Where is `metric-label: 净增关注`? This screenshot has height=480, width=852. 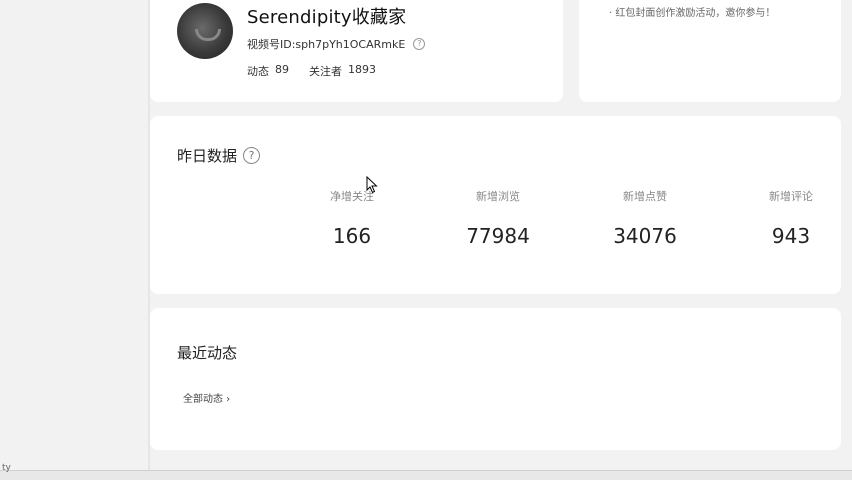
metric-label: 净增关注 is located at coordinates (352, 196).